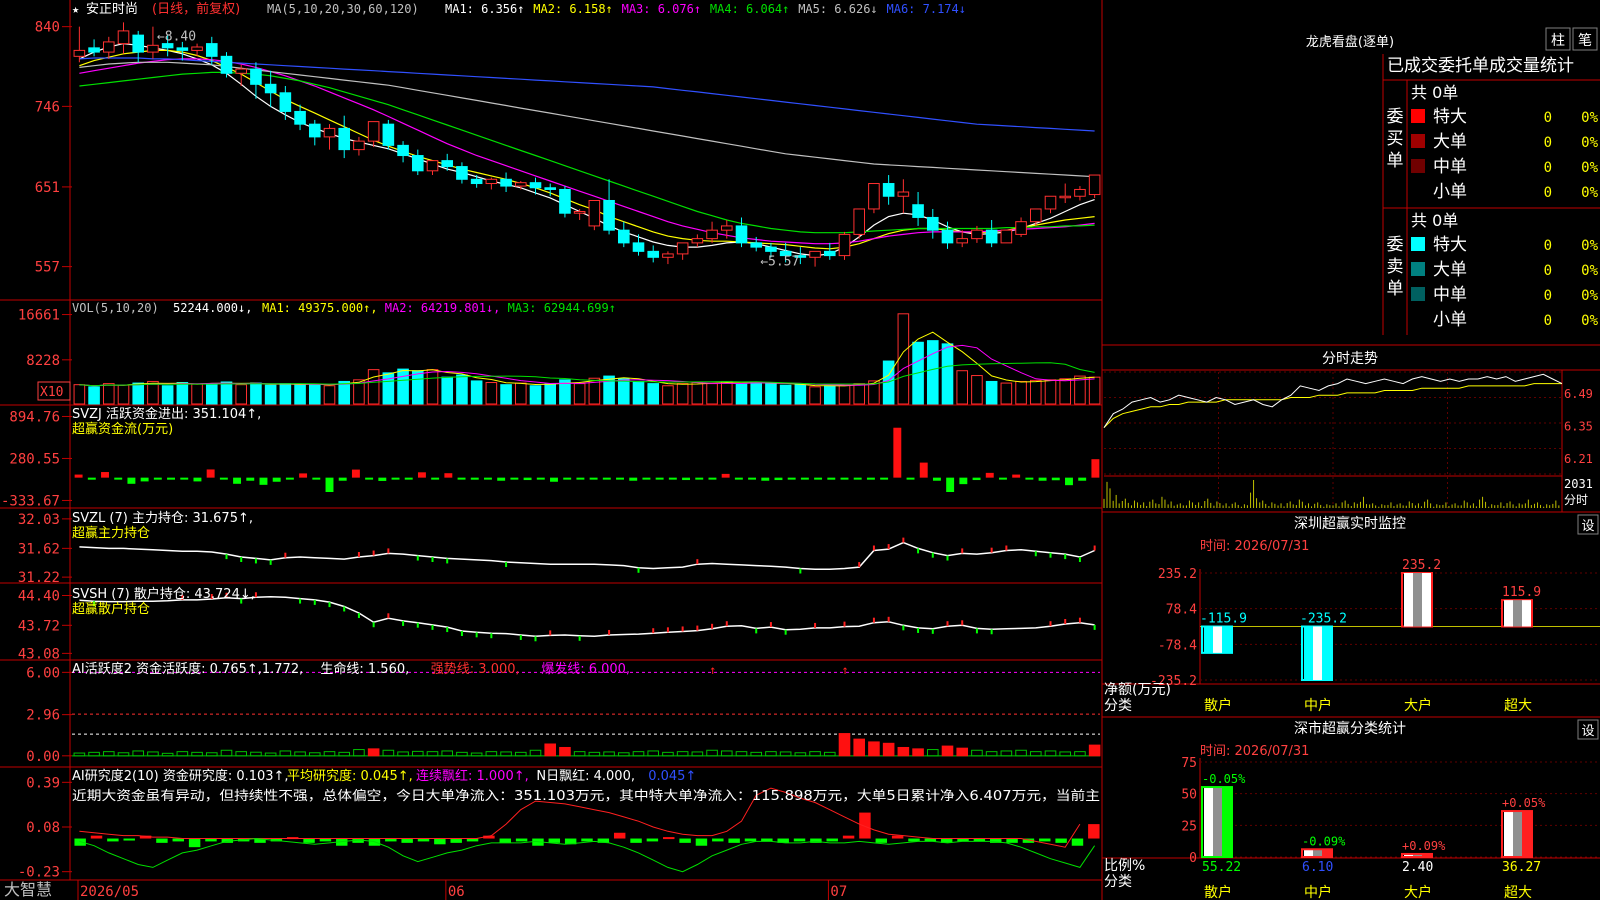 This screenshot has width=1600, height=900. Describe the element at coordinates (43, 783) in the screenshot. I see `ai2-tick-label: 0.39` at that location.